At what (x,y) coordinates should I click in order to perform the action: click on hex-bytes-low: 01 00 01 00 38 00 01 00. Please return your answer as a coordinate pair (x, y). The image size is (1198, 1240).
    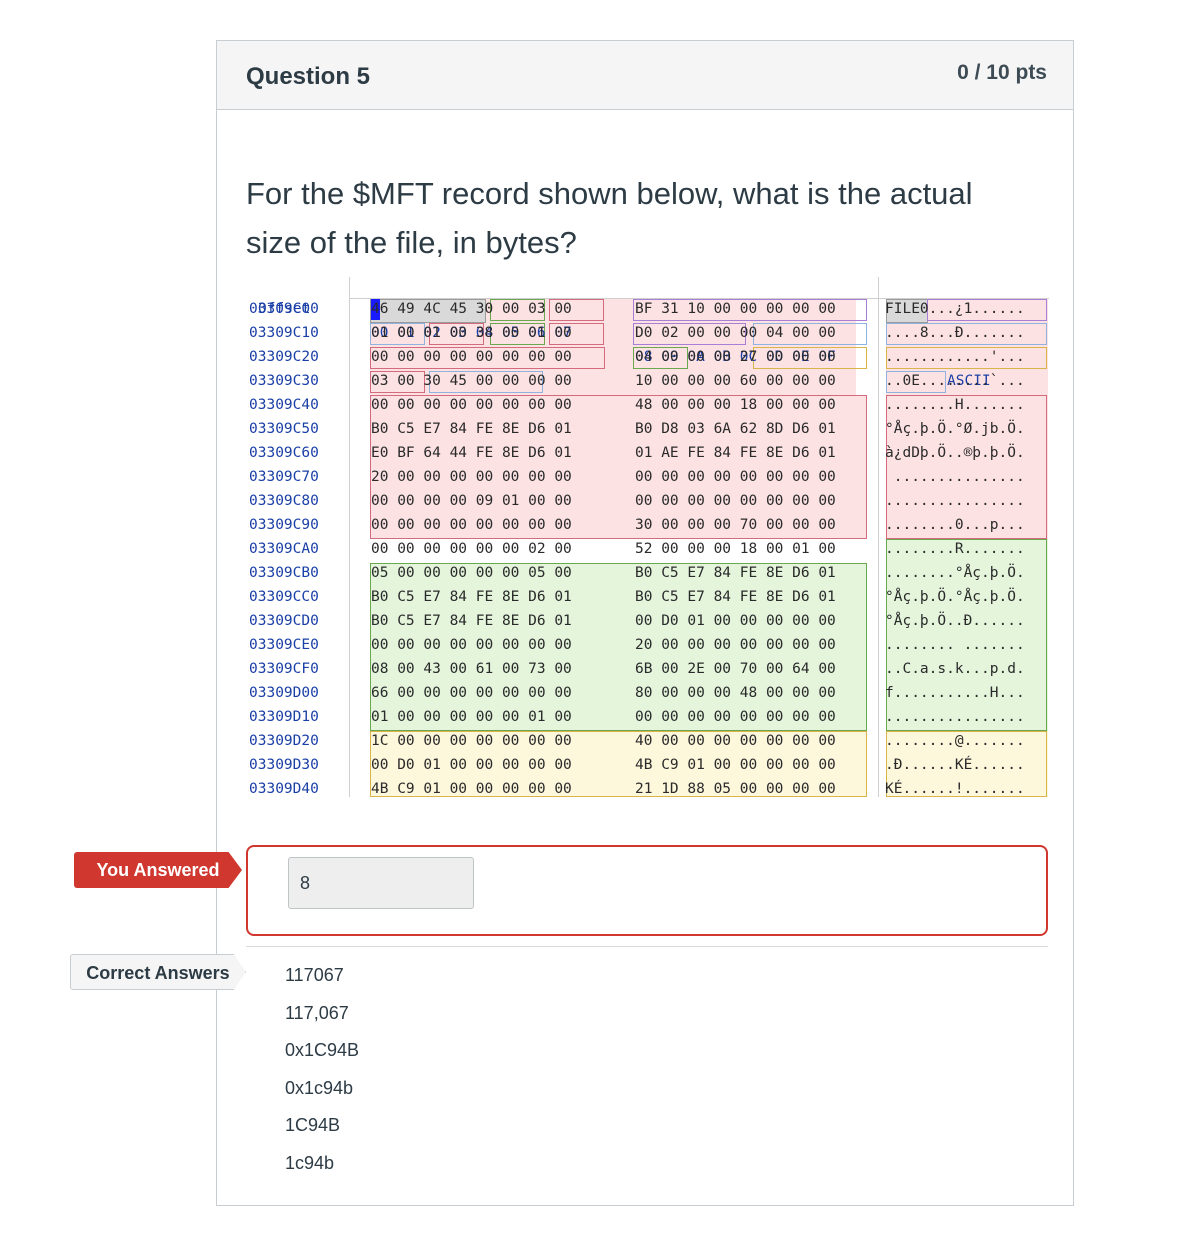
    Looking at the image, I should click on (471, 333).